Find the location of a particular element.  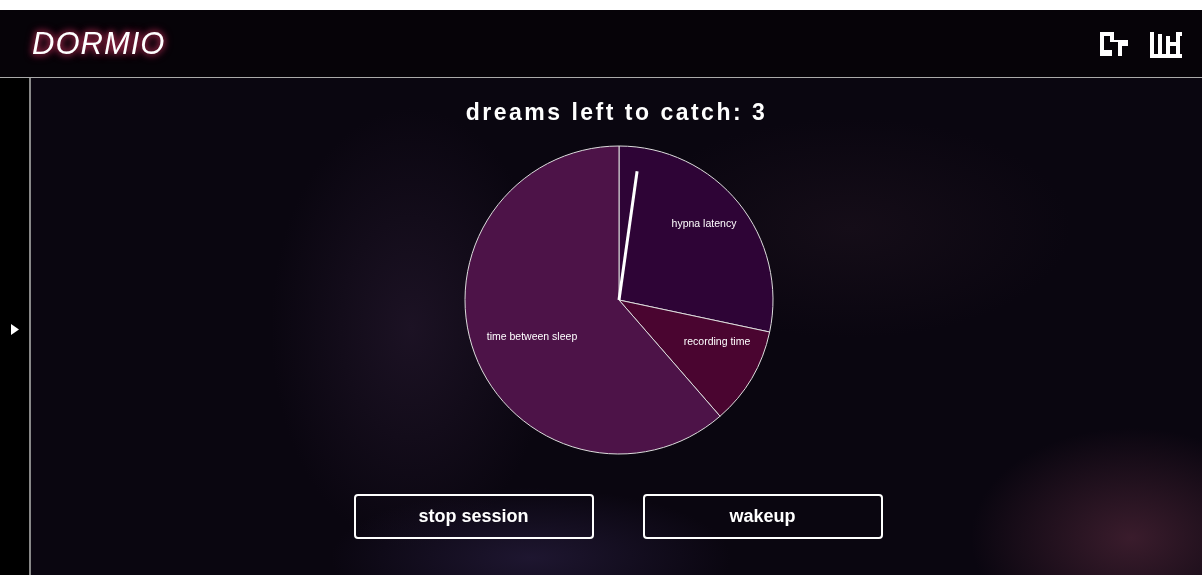

wakeup-button: wakeup is located at coordinates (762, 516).